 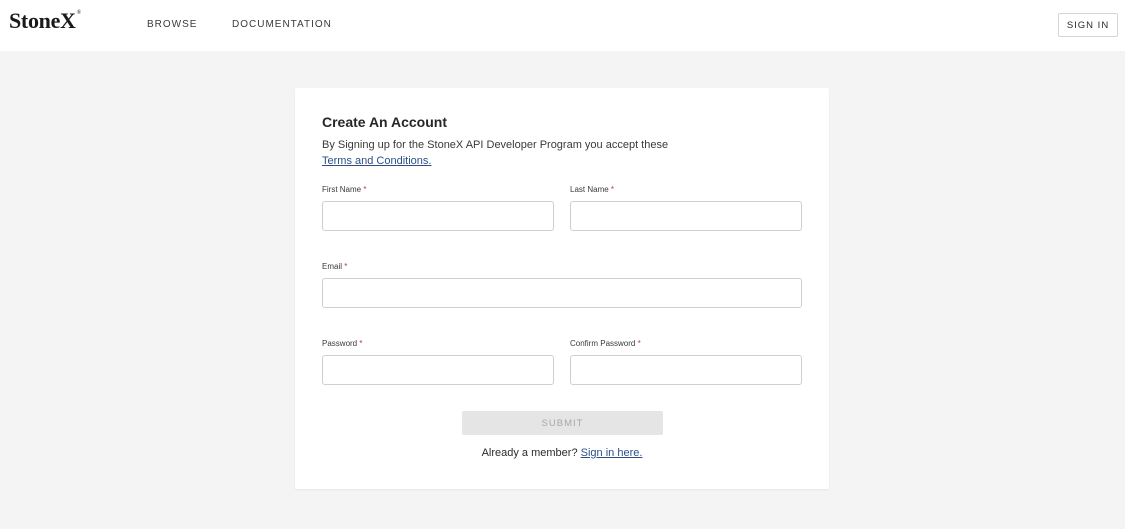 I want to click on member-prompt: Already a member?, so click(x=529, y=453).